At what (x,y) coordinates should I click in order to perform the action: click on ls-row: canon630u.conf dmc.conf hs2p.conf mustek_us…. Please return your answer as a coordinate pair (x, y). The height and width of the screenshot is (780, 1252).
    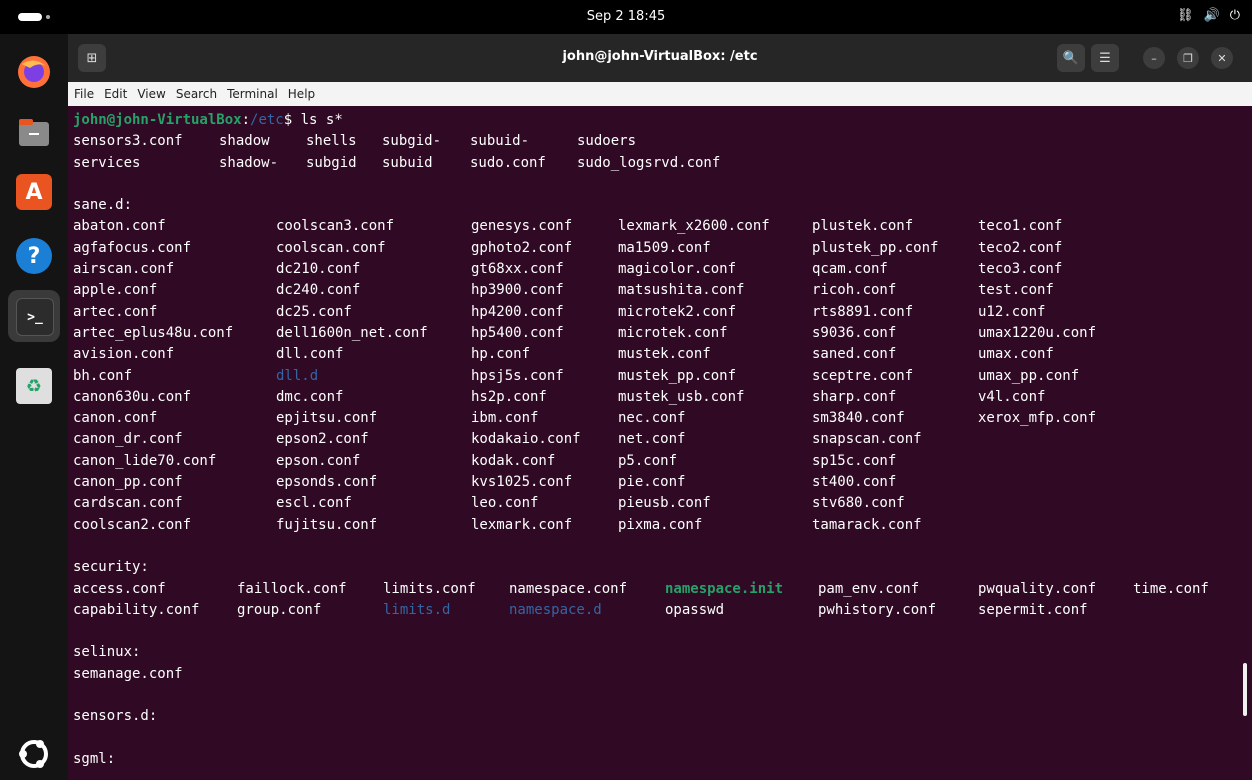
    Looking at the image, I should click on (653, 397).